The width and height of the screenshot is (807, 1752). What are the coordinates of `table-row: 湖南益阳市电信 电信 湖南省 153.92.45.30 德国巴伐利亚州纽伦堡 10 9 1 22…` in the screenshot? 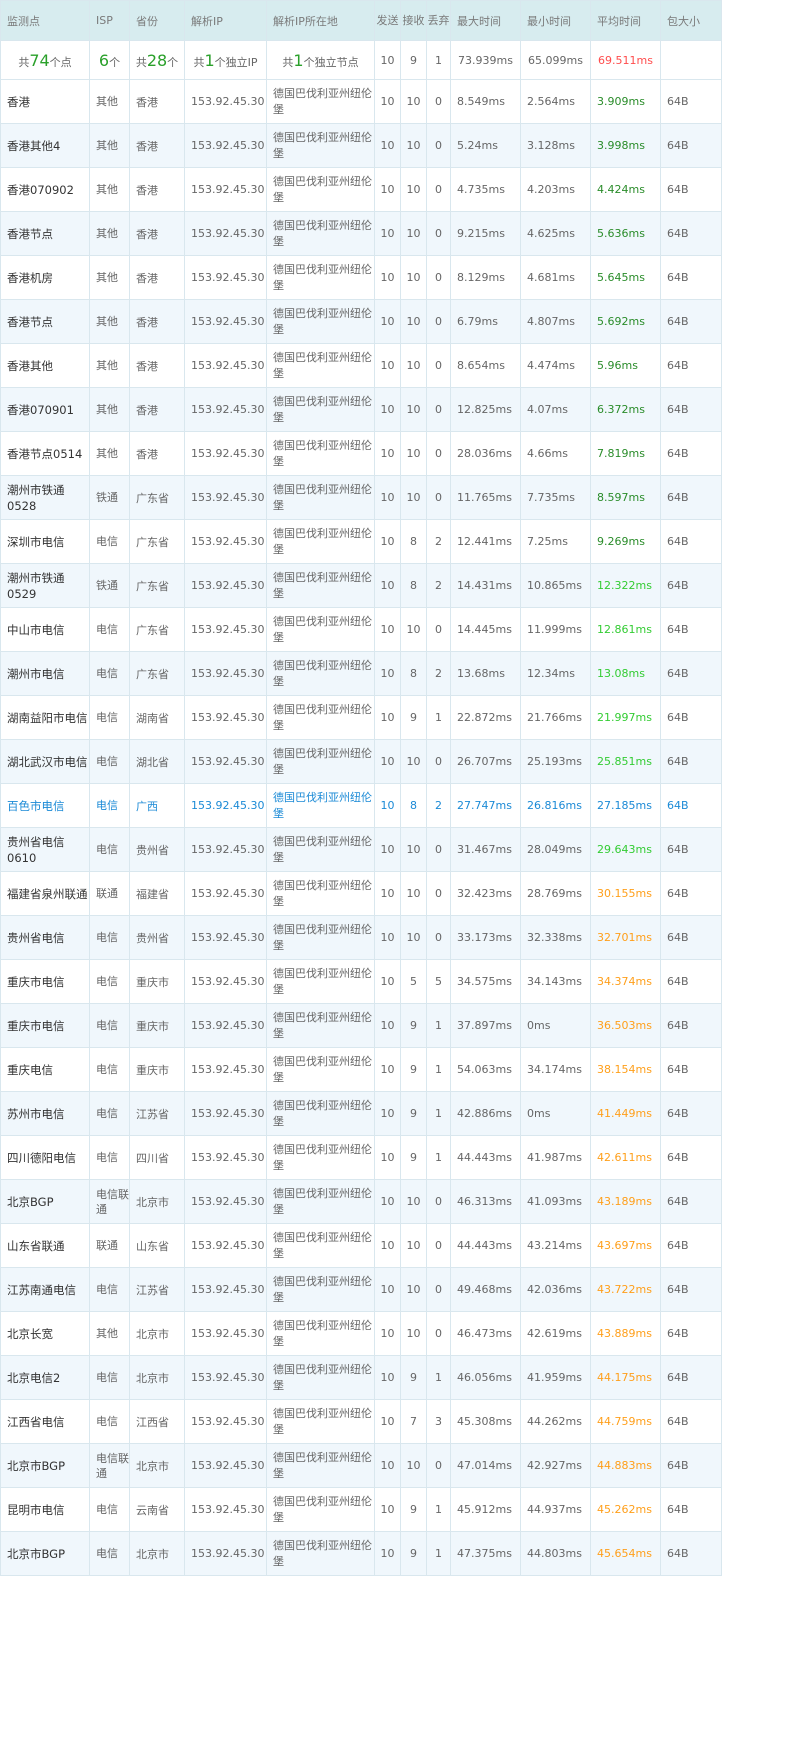 It's located at (361, 717).